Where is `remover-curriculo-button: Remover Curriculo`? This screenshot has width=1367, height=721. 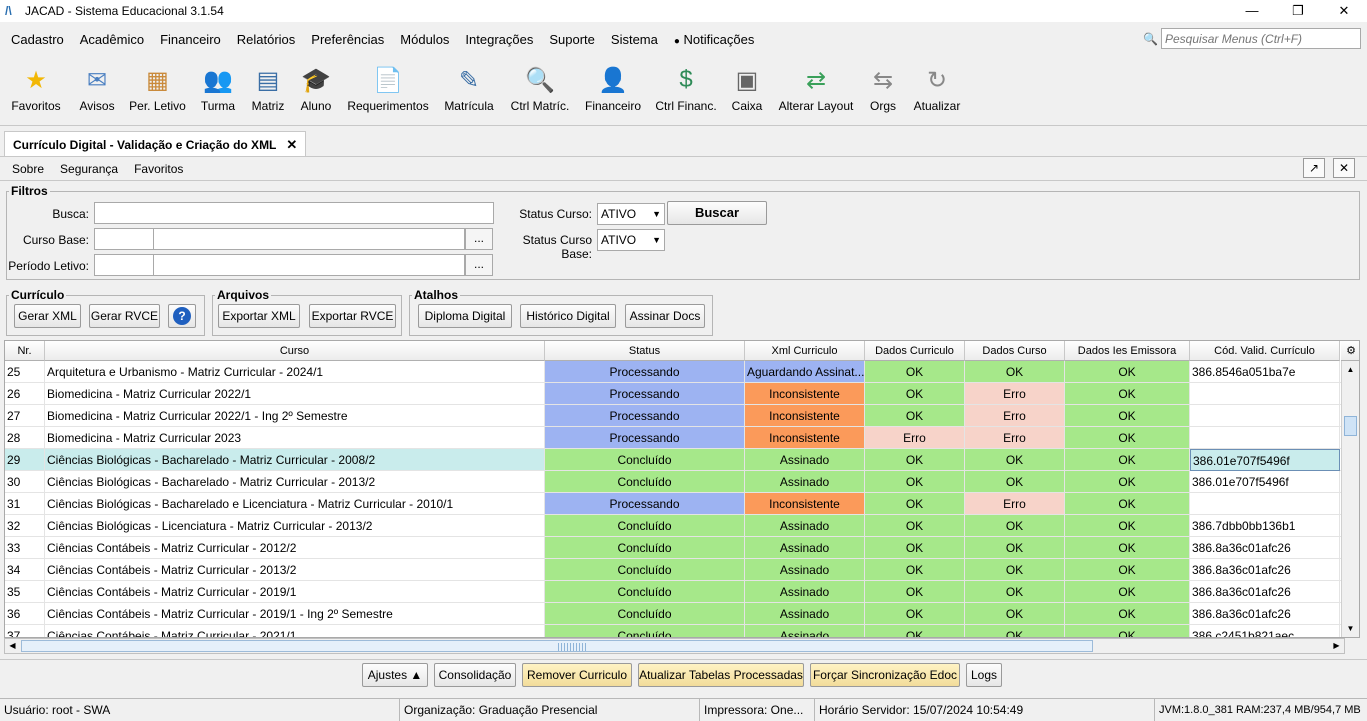
remover-curriculo-button: Remover Curriculo is located at coordinates (577, 675).